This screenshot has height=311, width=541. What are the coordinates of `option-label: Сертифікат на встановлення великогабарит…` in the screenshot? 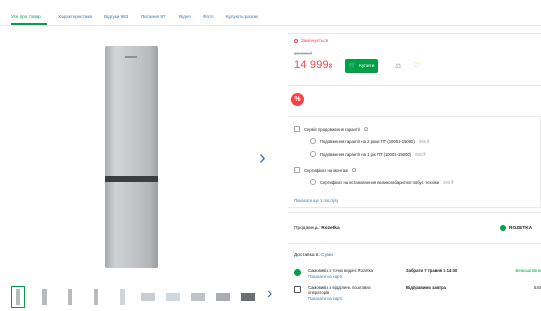 It's located at (380, 182).